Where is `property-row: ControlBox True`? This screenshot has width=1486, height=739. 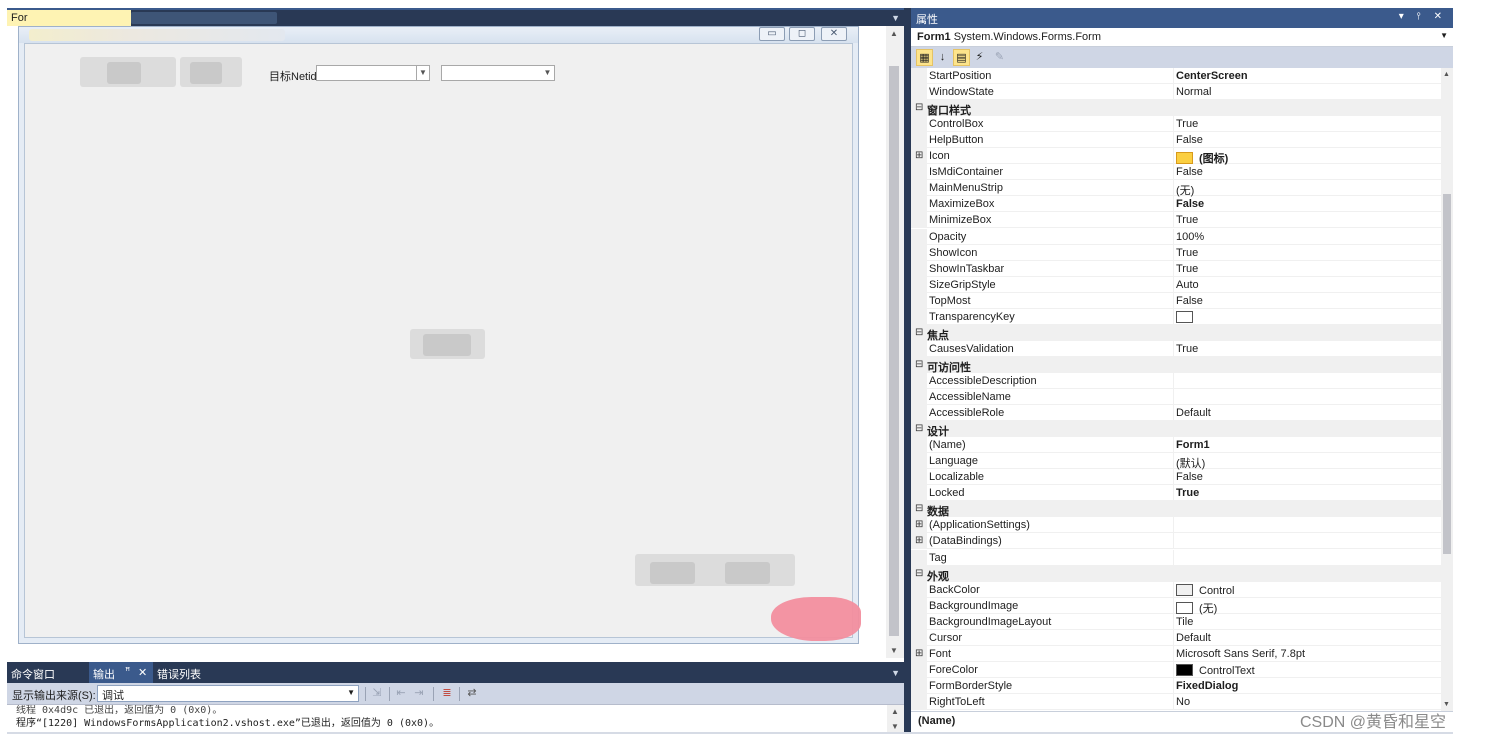
property-row: ControlBox True is located at coordinates (1176, 124).